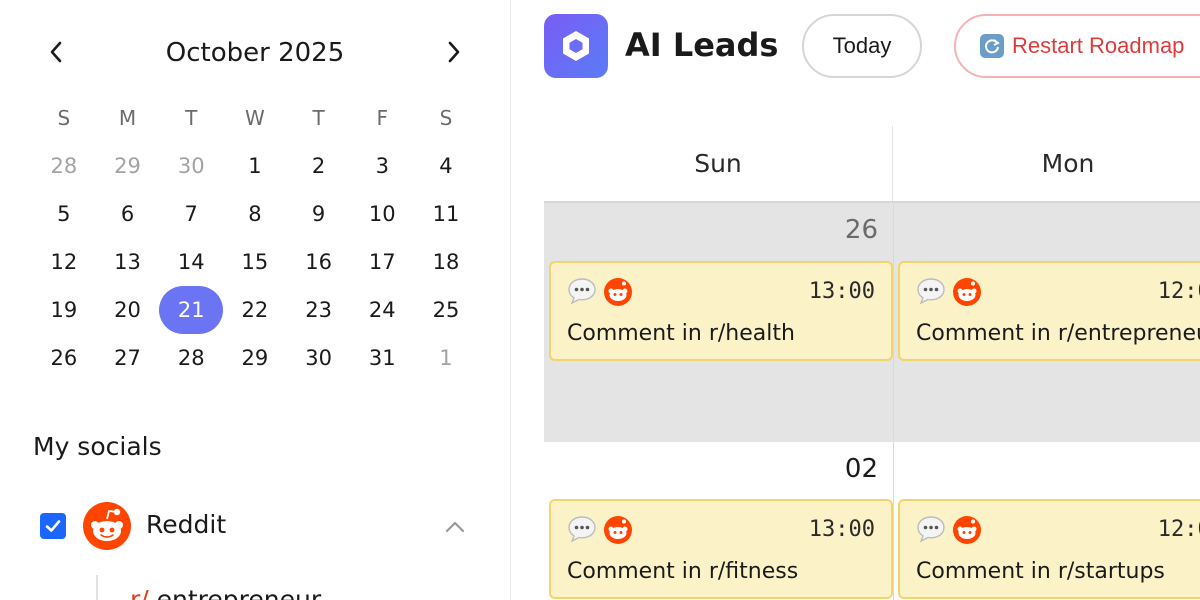 The height and width of the screenshot is (600, 1200). I want to click on weekday-label: F, so click(382, 118).